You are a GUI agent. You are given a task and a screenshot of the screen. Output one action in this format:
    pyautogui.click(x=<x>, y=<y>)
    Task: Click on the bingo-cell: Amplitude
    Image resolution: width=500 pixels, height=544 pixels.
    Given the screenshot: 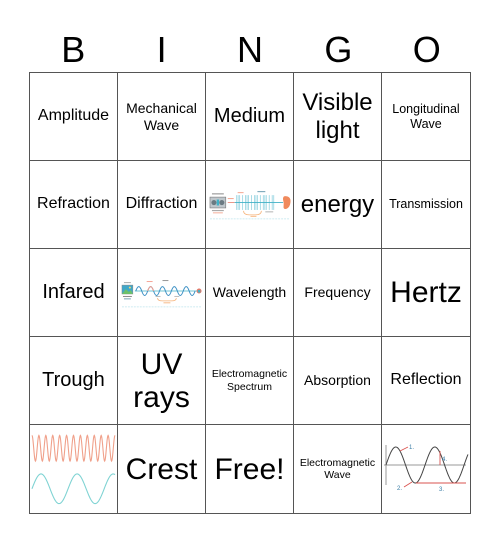 What is the action you would take?
    pyautogui.click(x=74, y=117)
    